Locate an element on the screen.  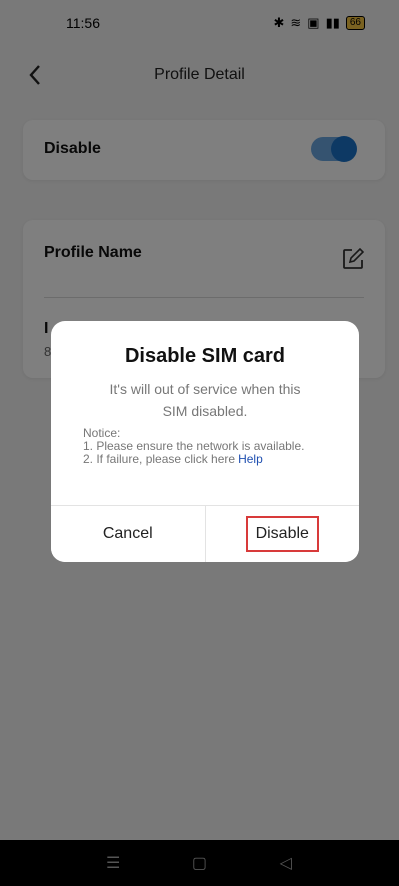
dialog-title: Disable SIM card is located at coordinates (205, 356).